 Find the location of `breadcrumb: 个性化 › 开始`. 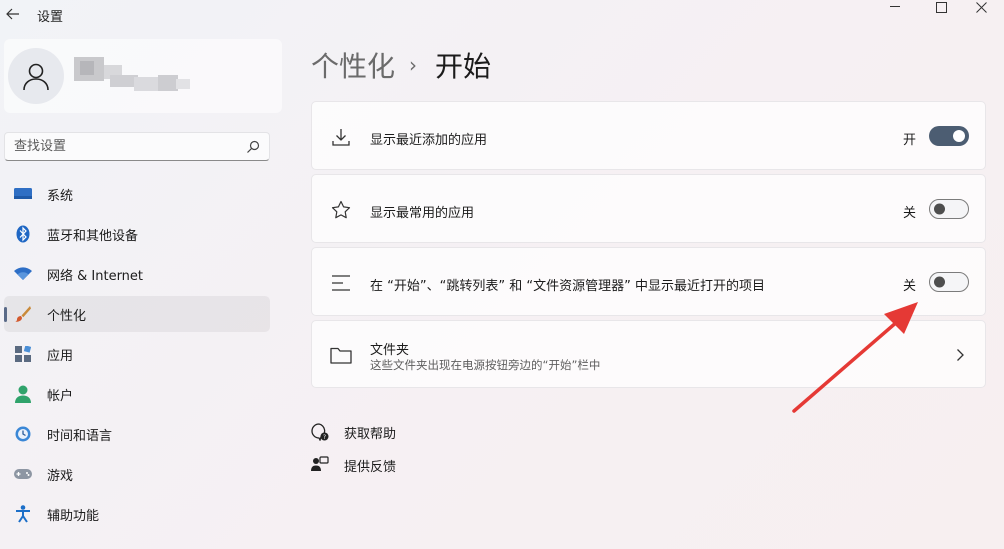

breadcrumb: 个性化 › 开始 is located at coordinates (401, 65).